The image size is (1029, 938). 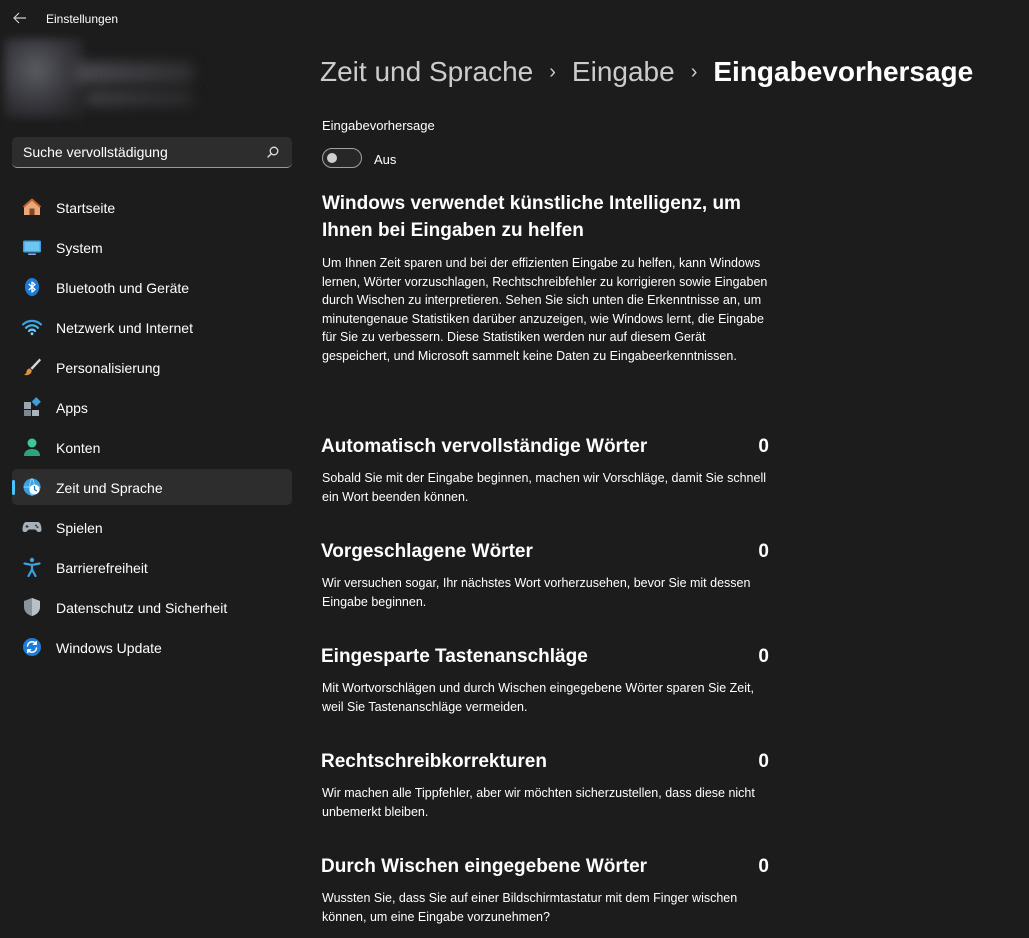 What do you see at coordinates (152, 407) in the screenshot?
I see `sidebar-item-apps: Apps` at bounding box center [152, 407].